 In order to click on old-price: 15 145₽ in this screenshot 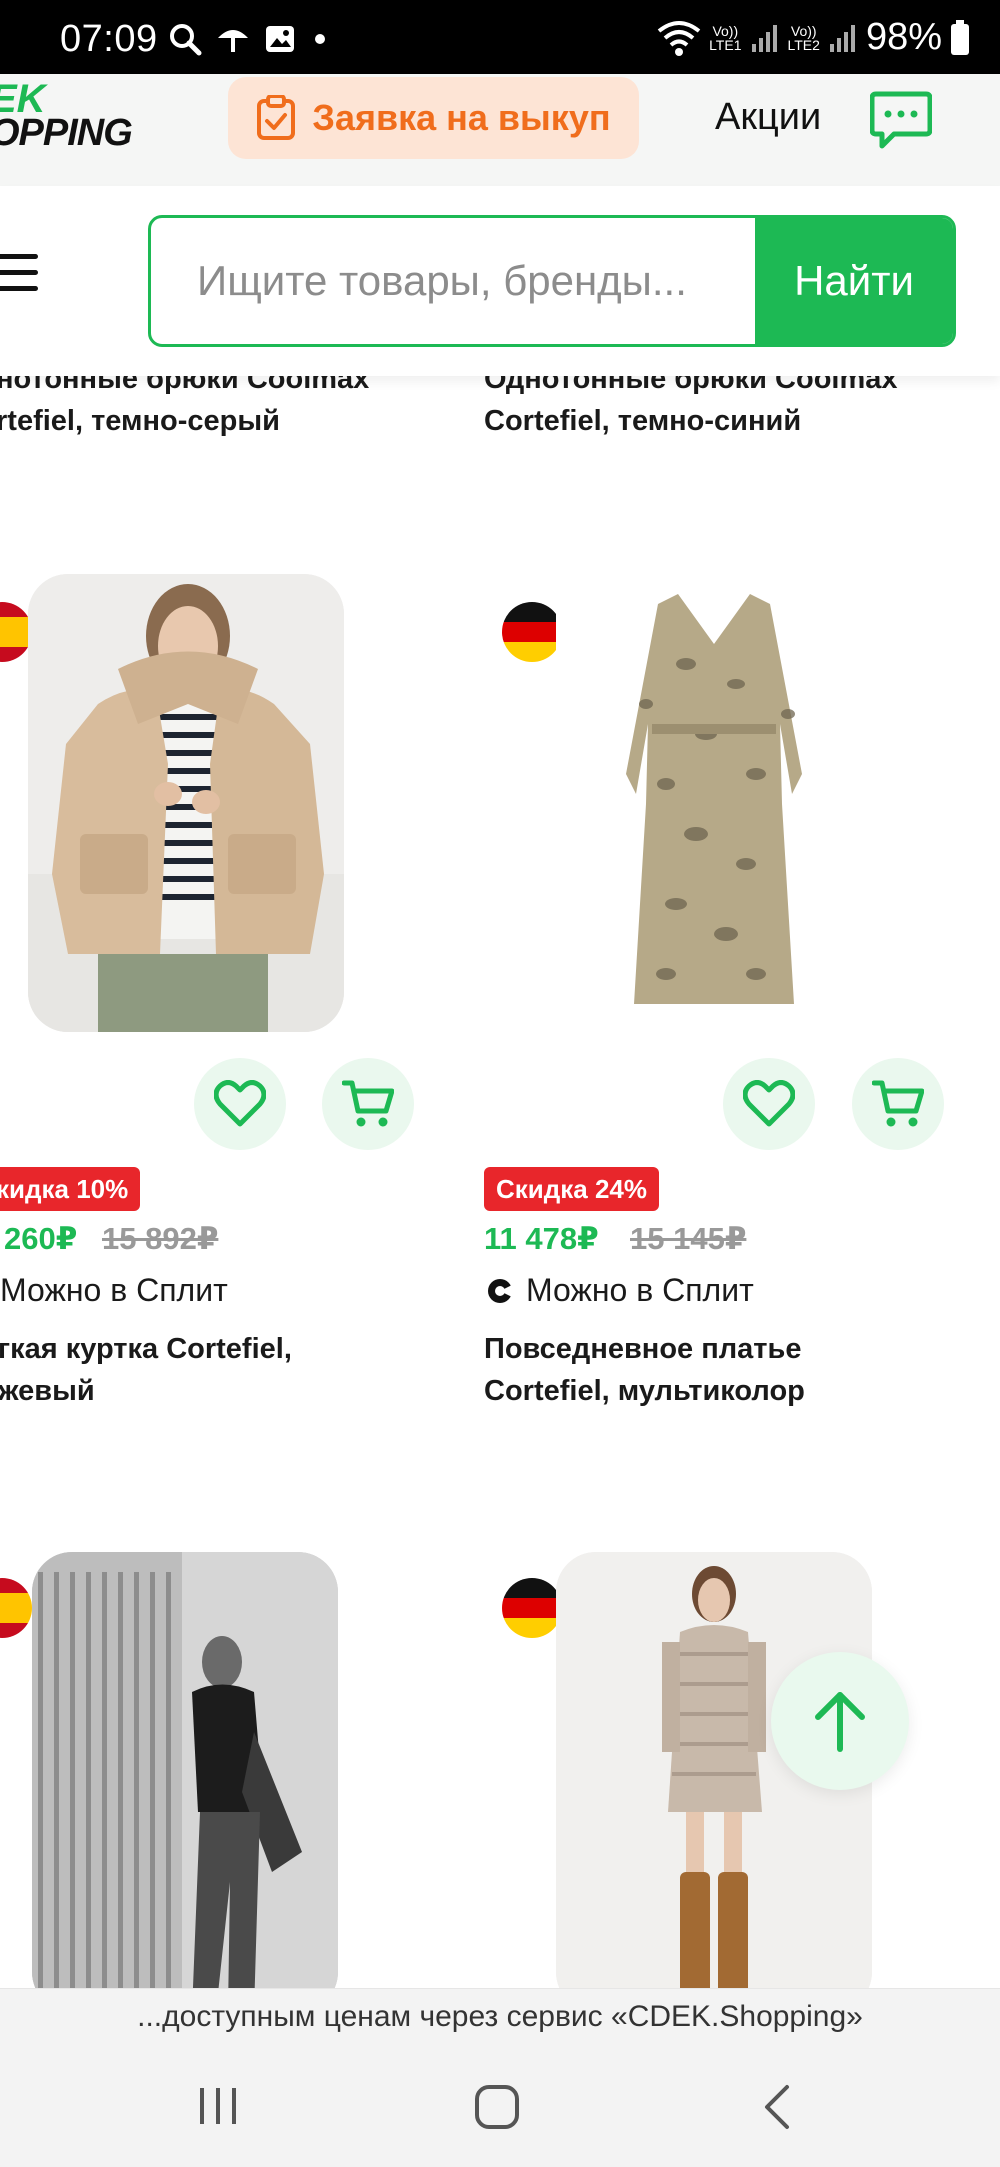, I will do `click(688, 1238)`.